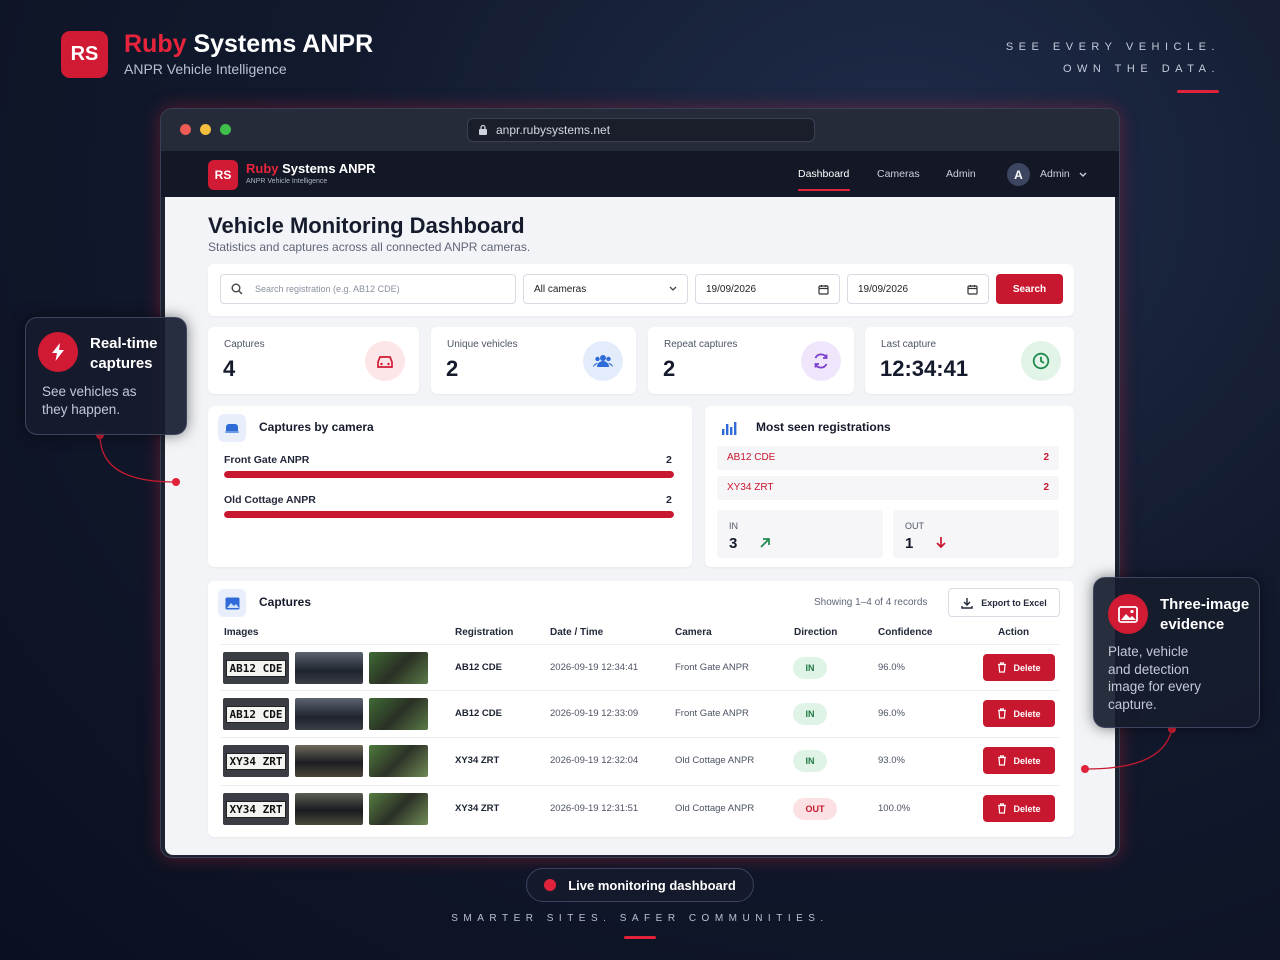 The image size is (1280, 960). What do you see at coordinates (550, 885) in the screenshot?
I see `live-indicator-icon` at bounding box center [550, 885].